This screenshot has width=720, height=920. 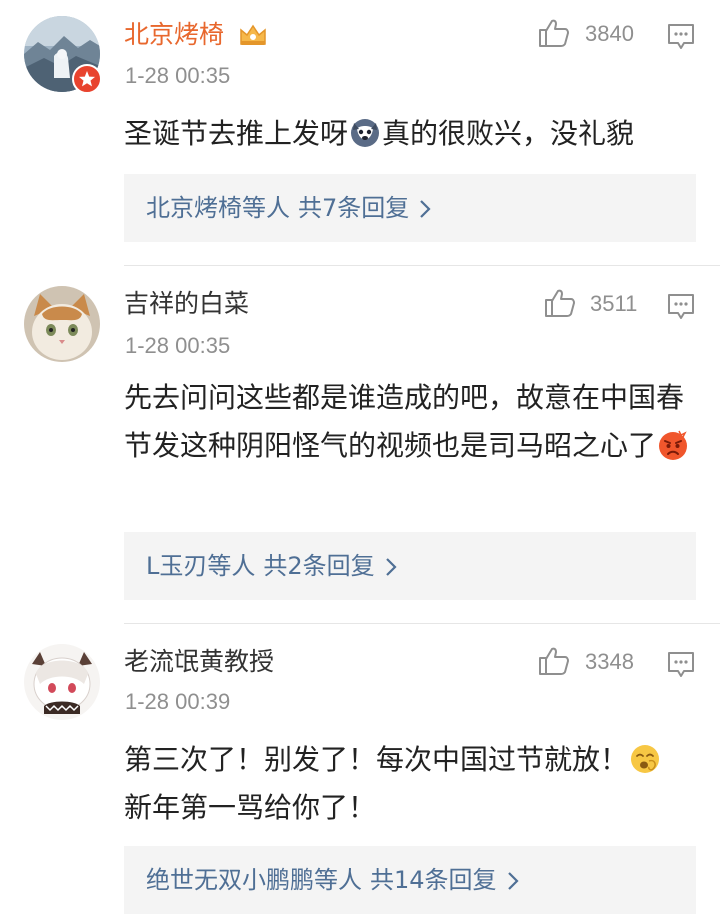 I want to click on replies-link: 绝世无双小鹏鹏等人 共14条回复, so click(x=410, y=880).